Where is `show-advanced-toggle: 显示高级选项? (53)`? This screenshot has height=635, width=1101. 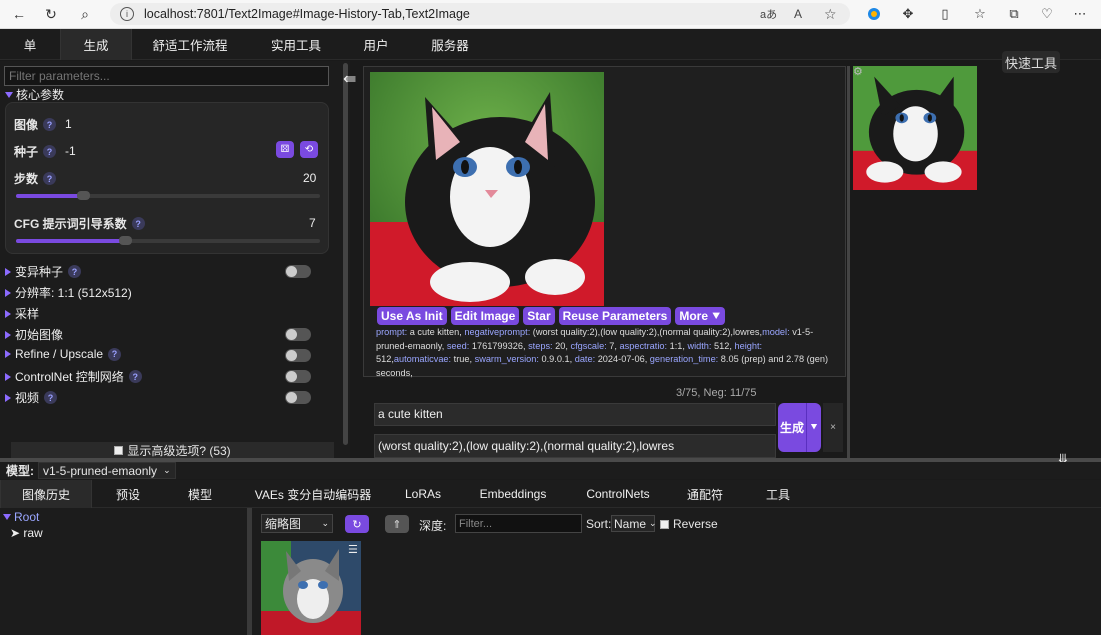
show-advanced-toggle: 显示高级选项? (53) is located at coordinates (172, 450).